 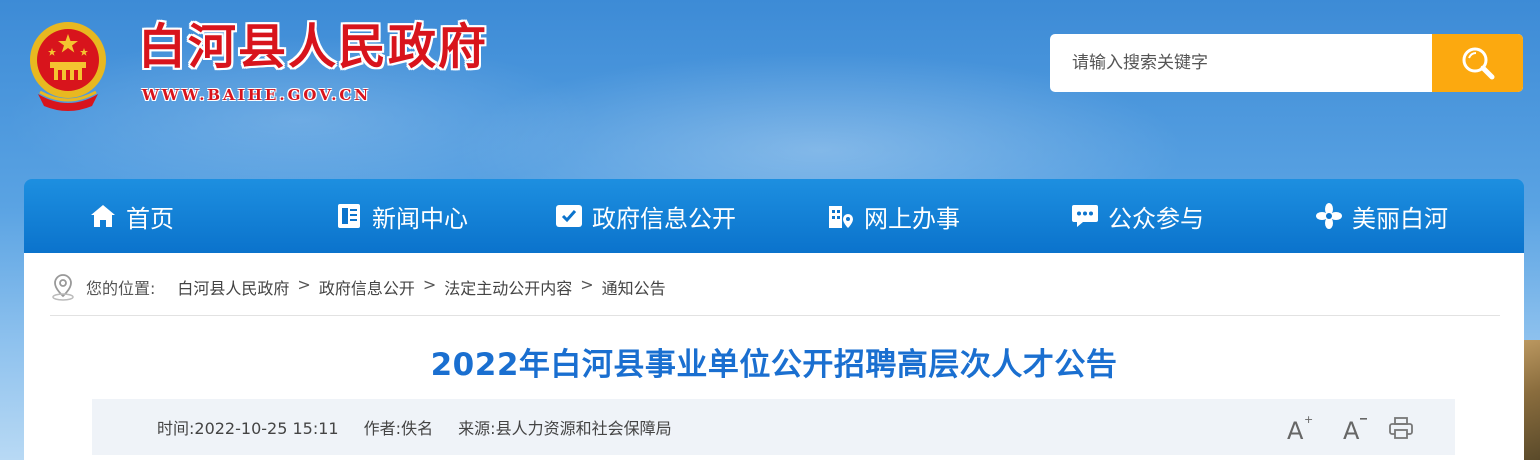 I want to click on article-title: 2022年白河县事业单位公开招聘高层次人才公告, so click(x=774, y=365).